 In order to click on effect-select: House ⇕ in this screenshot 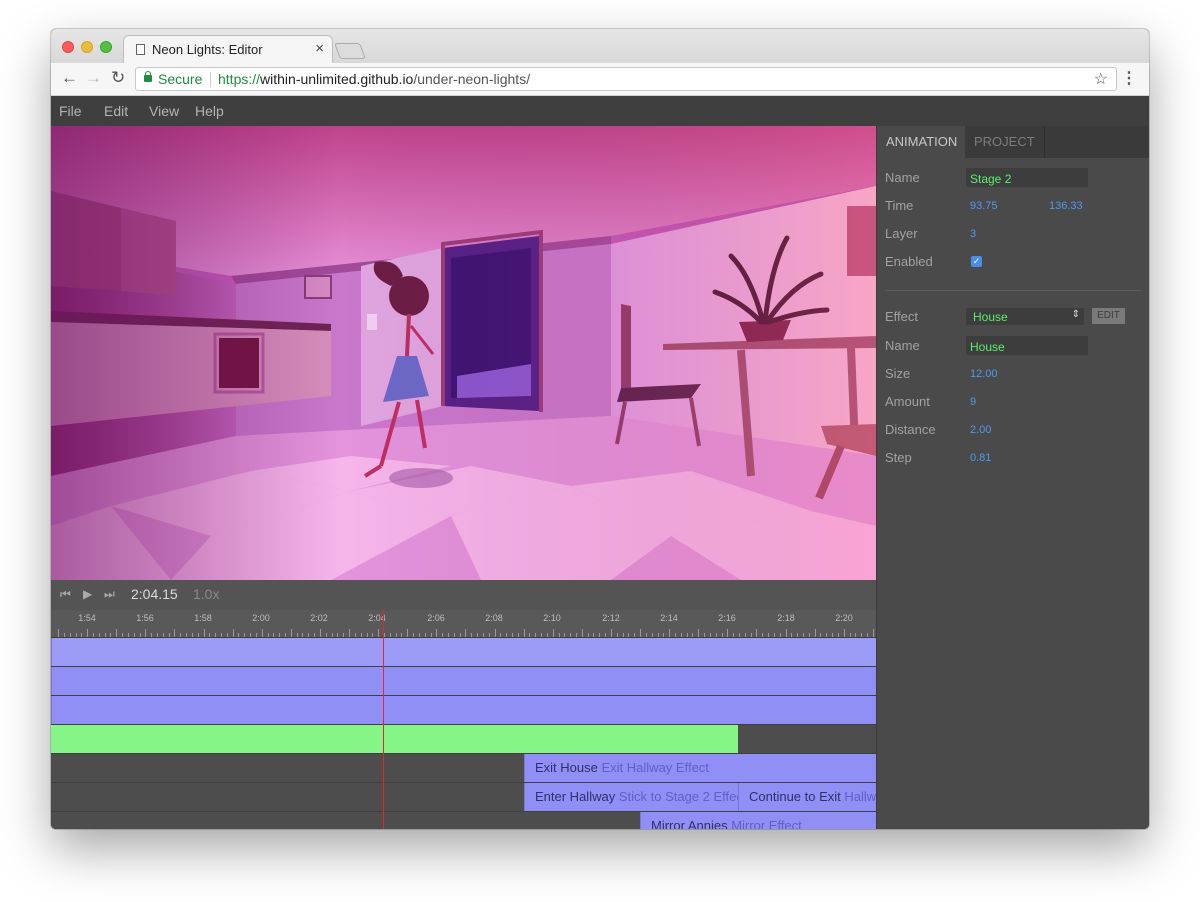, I will do `click(1025, 316)`.